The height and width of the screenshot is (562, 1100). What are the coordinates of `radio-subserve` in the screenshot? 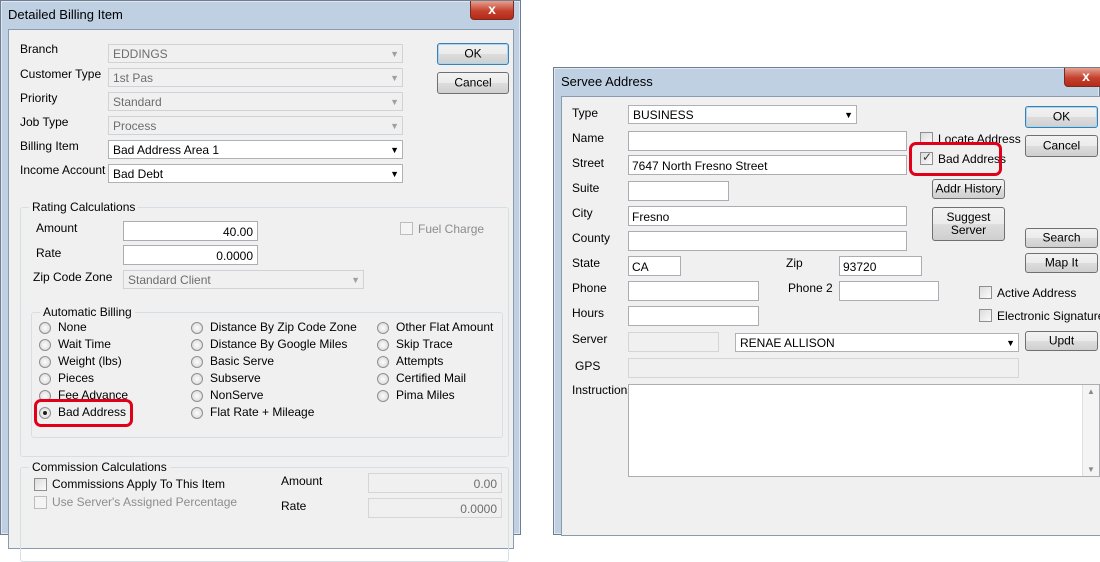 It's located at (197, 379).